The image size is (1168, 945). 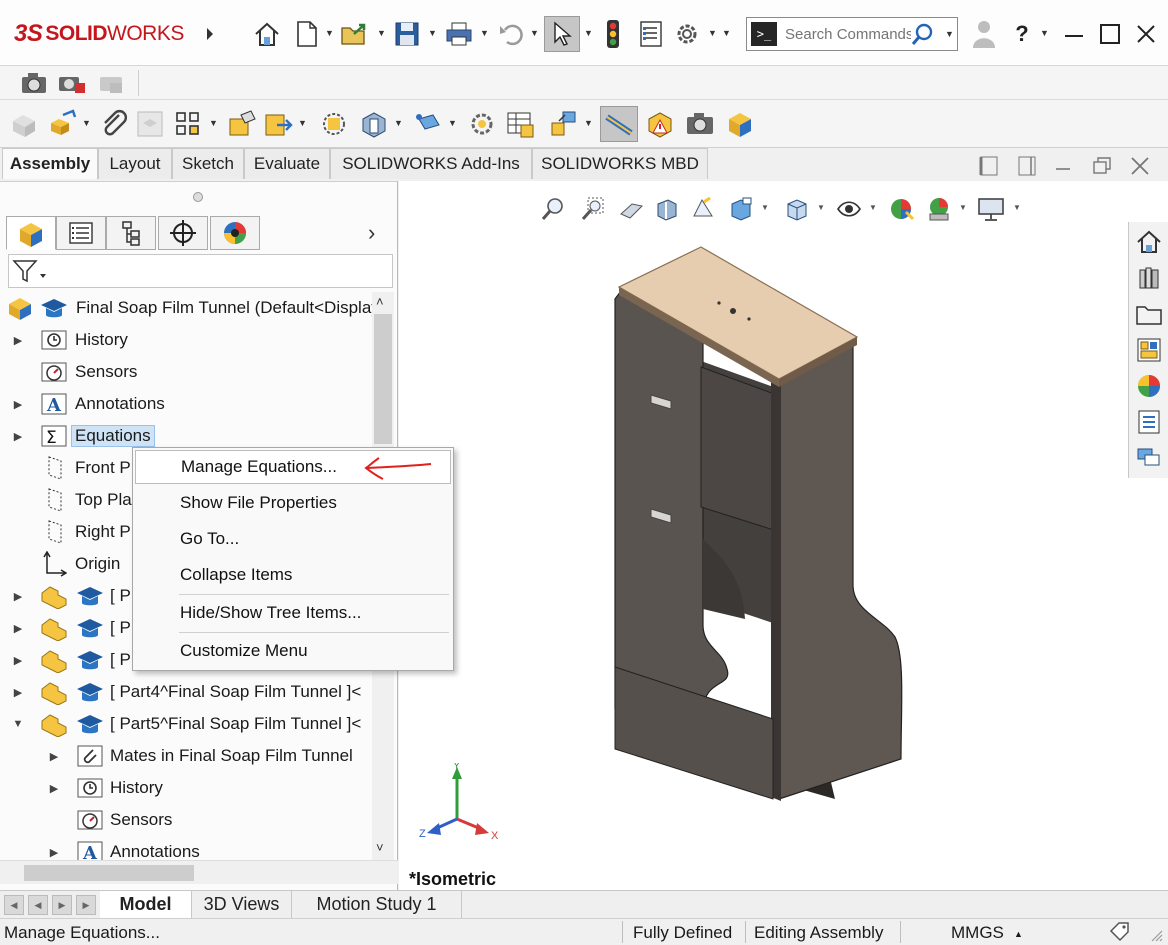 I want to click on display-style-button, so click(x=797, y=209).